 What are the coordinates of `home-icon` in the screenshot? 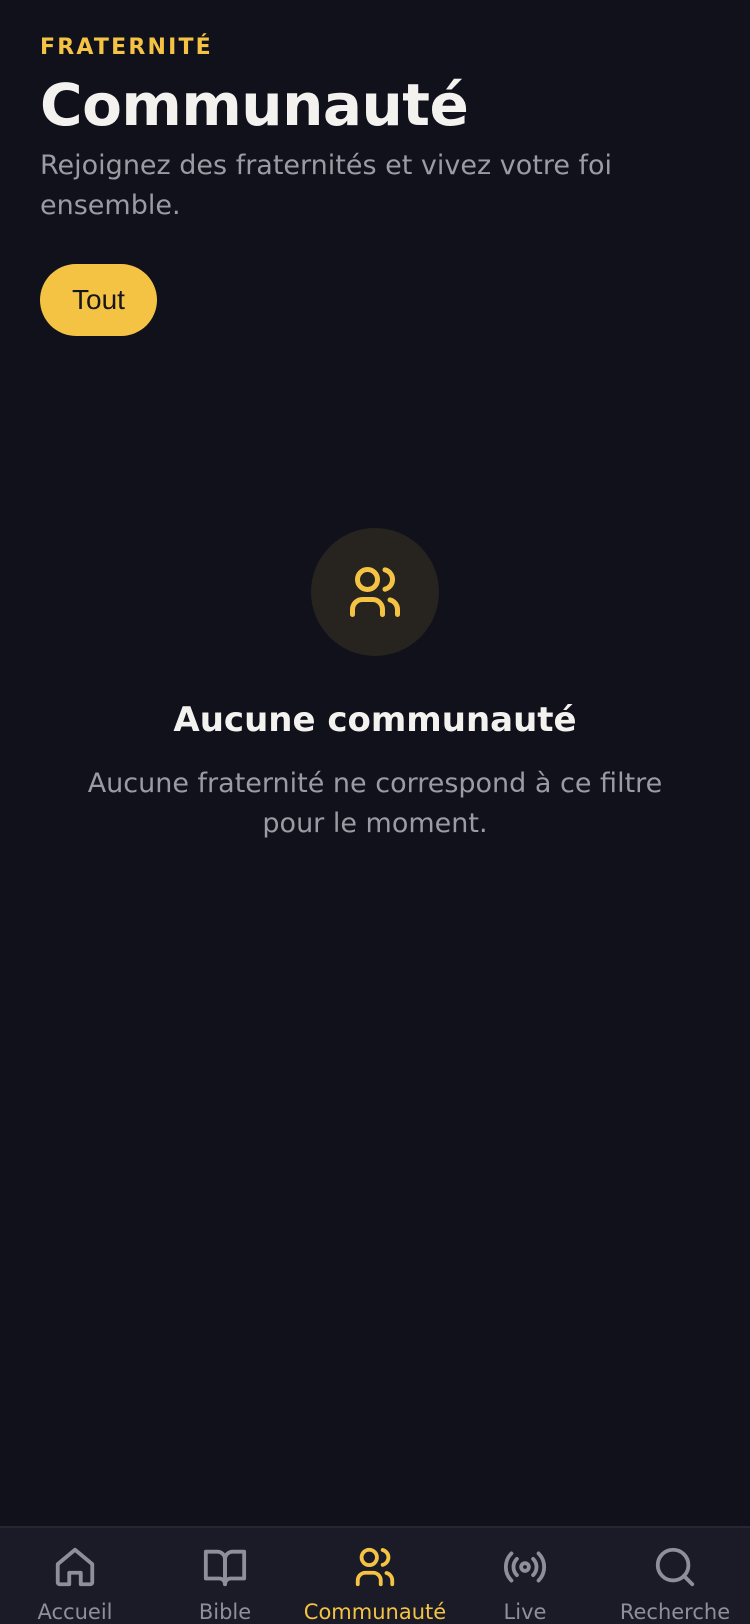 It's located at (75, 1567).